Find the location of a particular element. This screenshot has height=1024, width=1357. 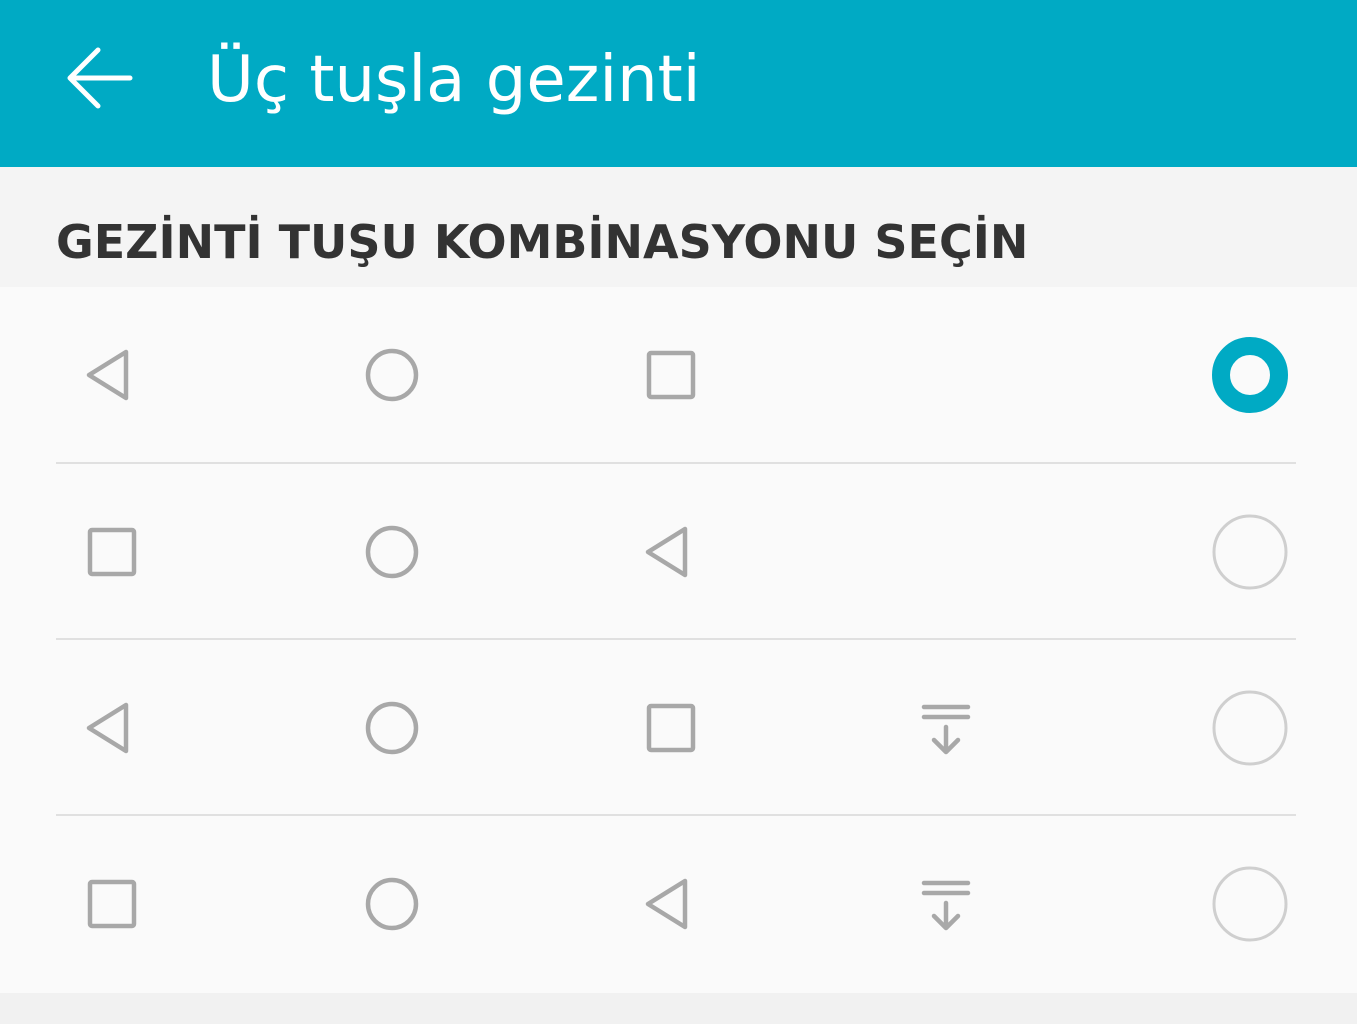

bottom-area is located at coordinates (678, 1008).